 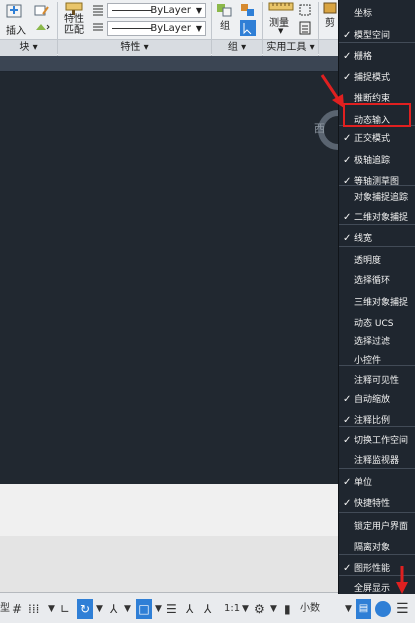 What do you see at coordinates (377, 14) in the screenshot?
I see `menu-item: 坐标` at bounding box center [377, 14].